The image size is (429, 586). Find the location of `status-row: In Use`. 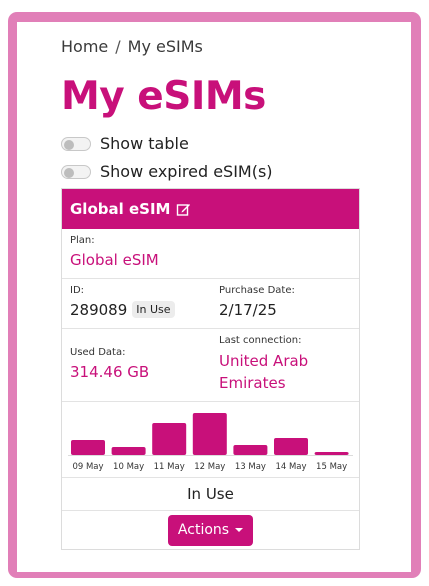

status-row: In Use is located at coordinates (210, 494).